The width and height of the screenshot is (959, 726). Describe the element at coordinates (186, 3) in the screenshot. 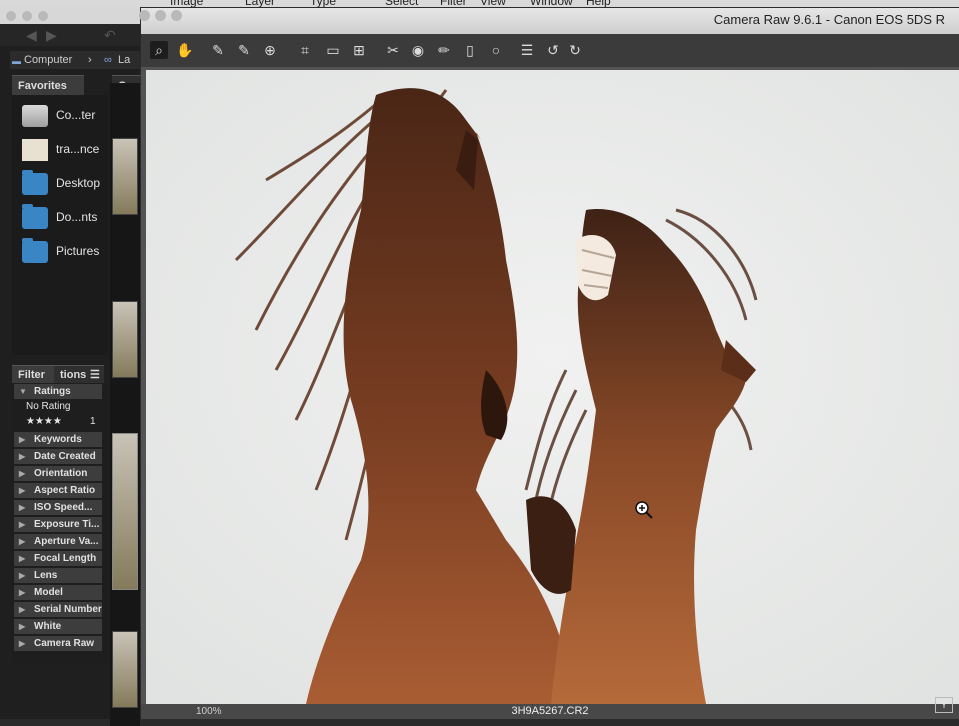

I see `menu-image: Image` at that location.